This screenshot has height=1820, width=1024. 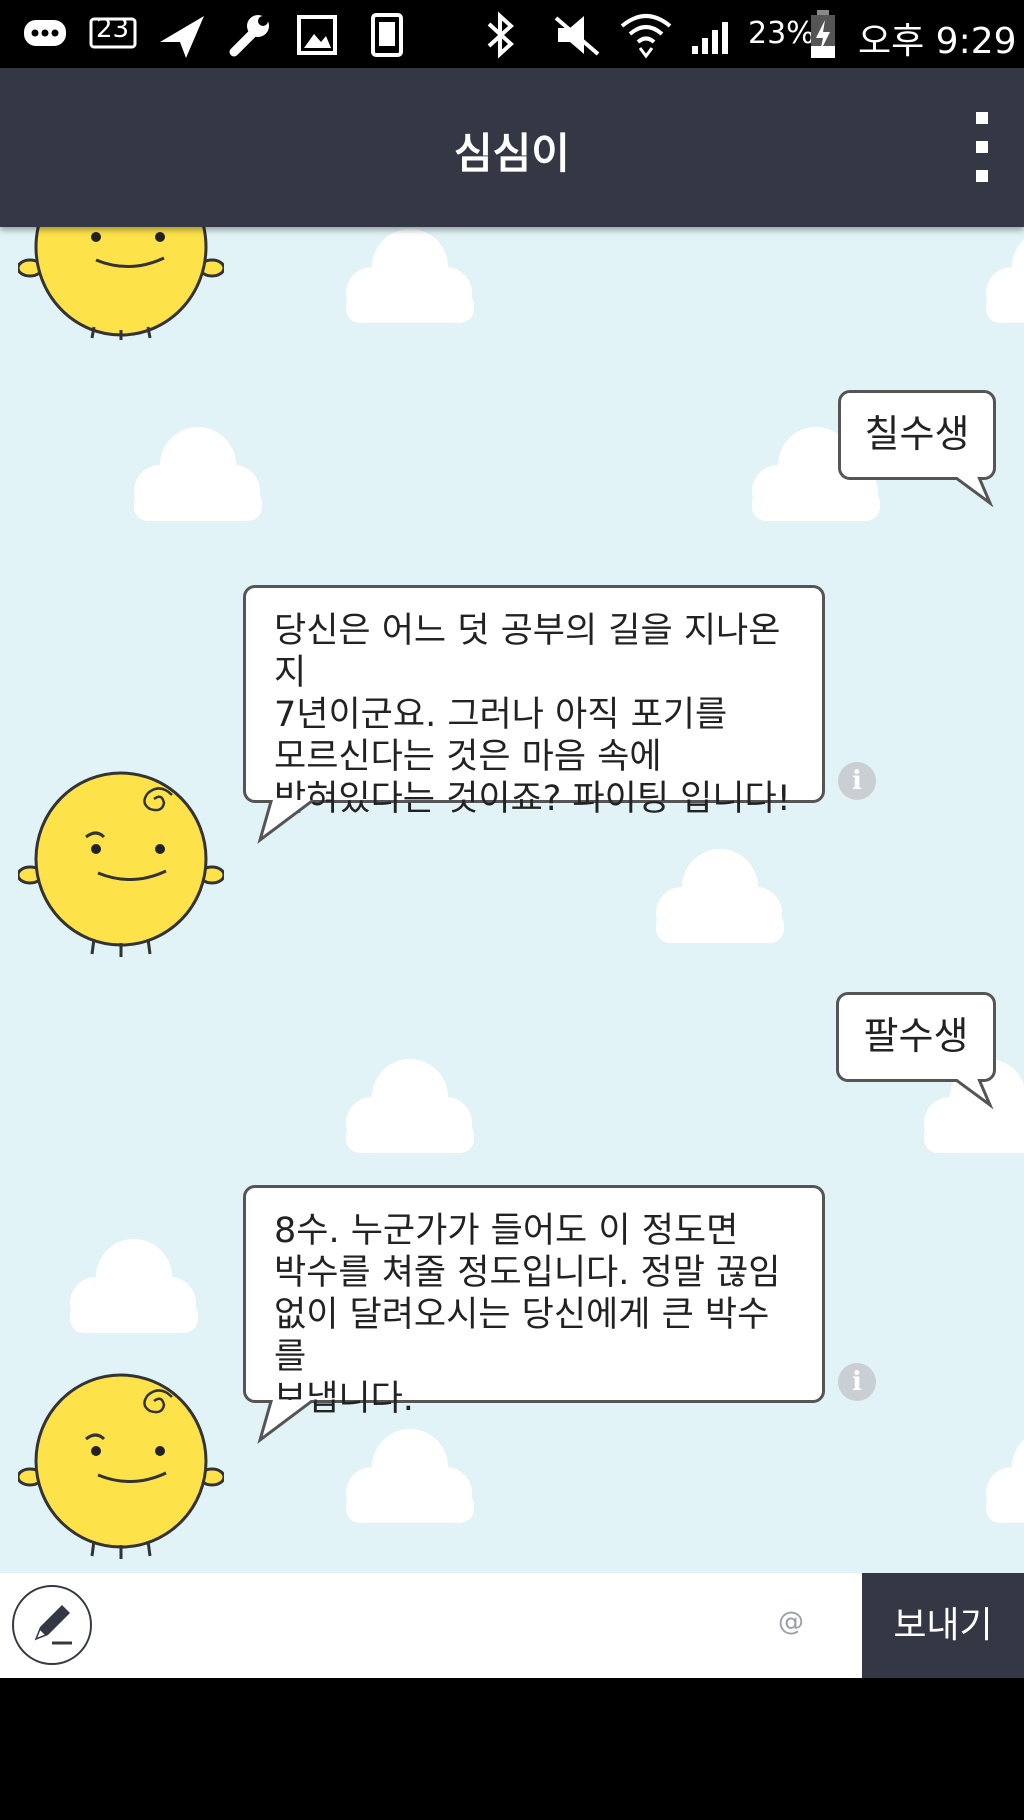 I want to click on signal-icon, so click(x=710, y=38).